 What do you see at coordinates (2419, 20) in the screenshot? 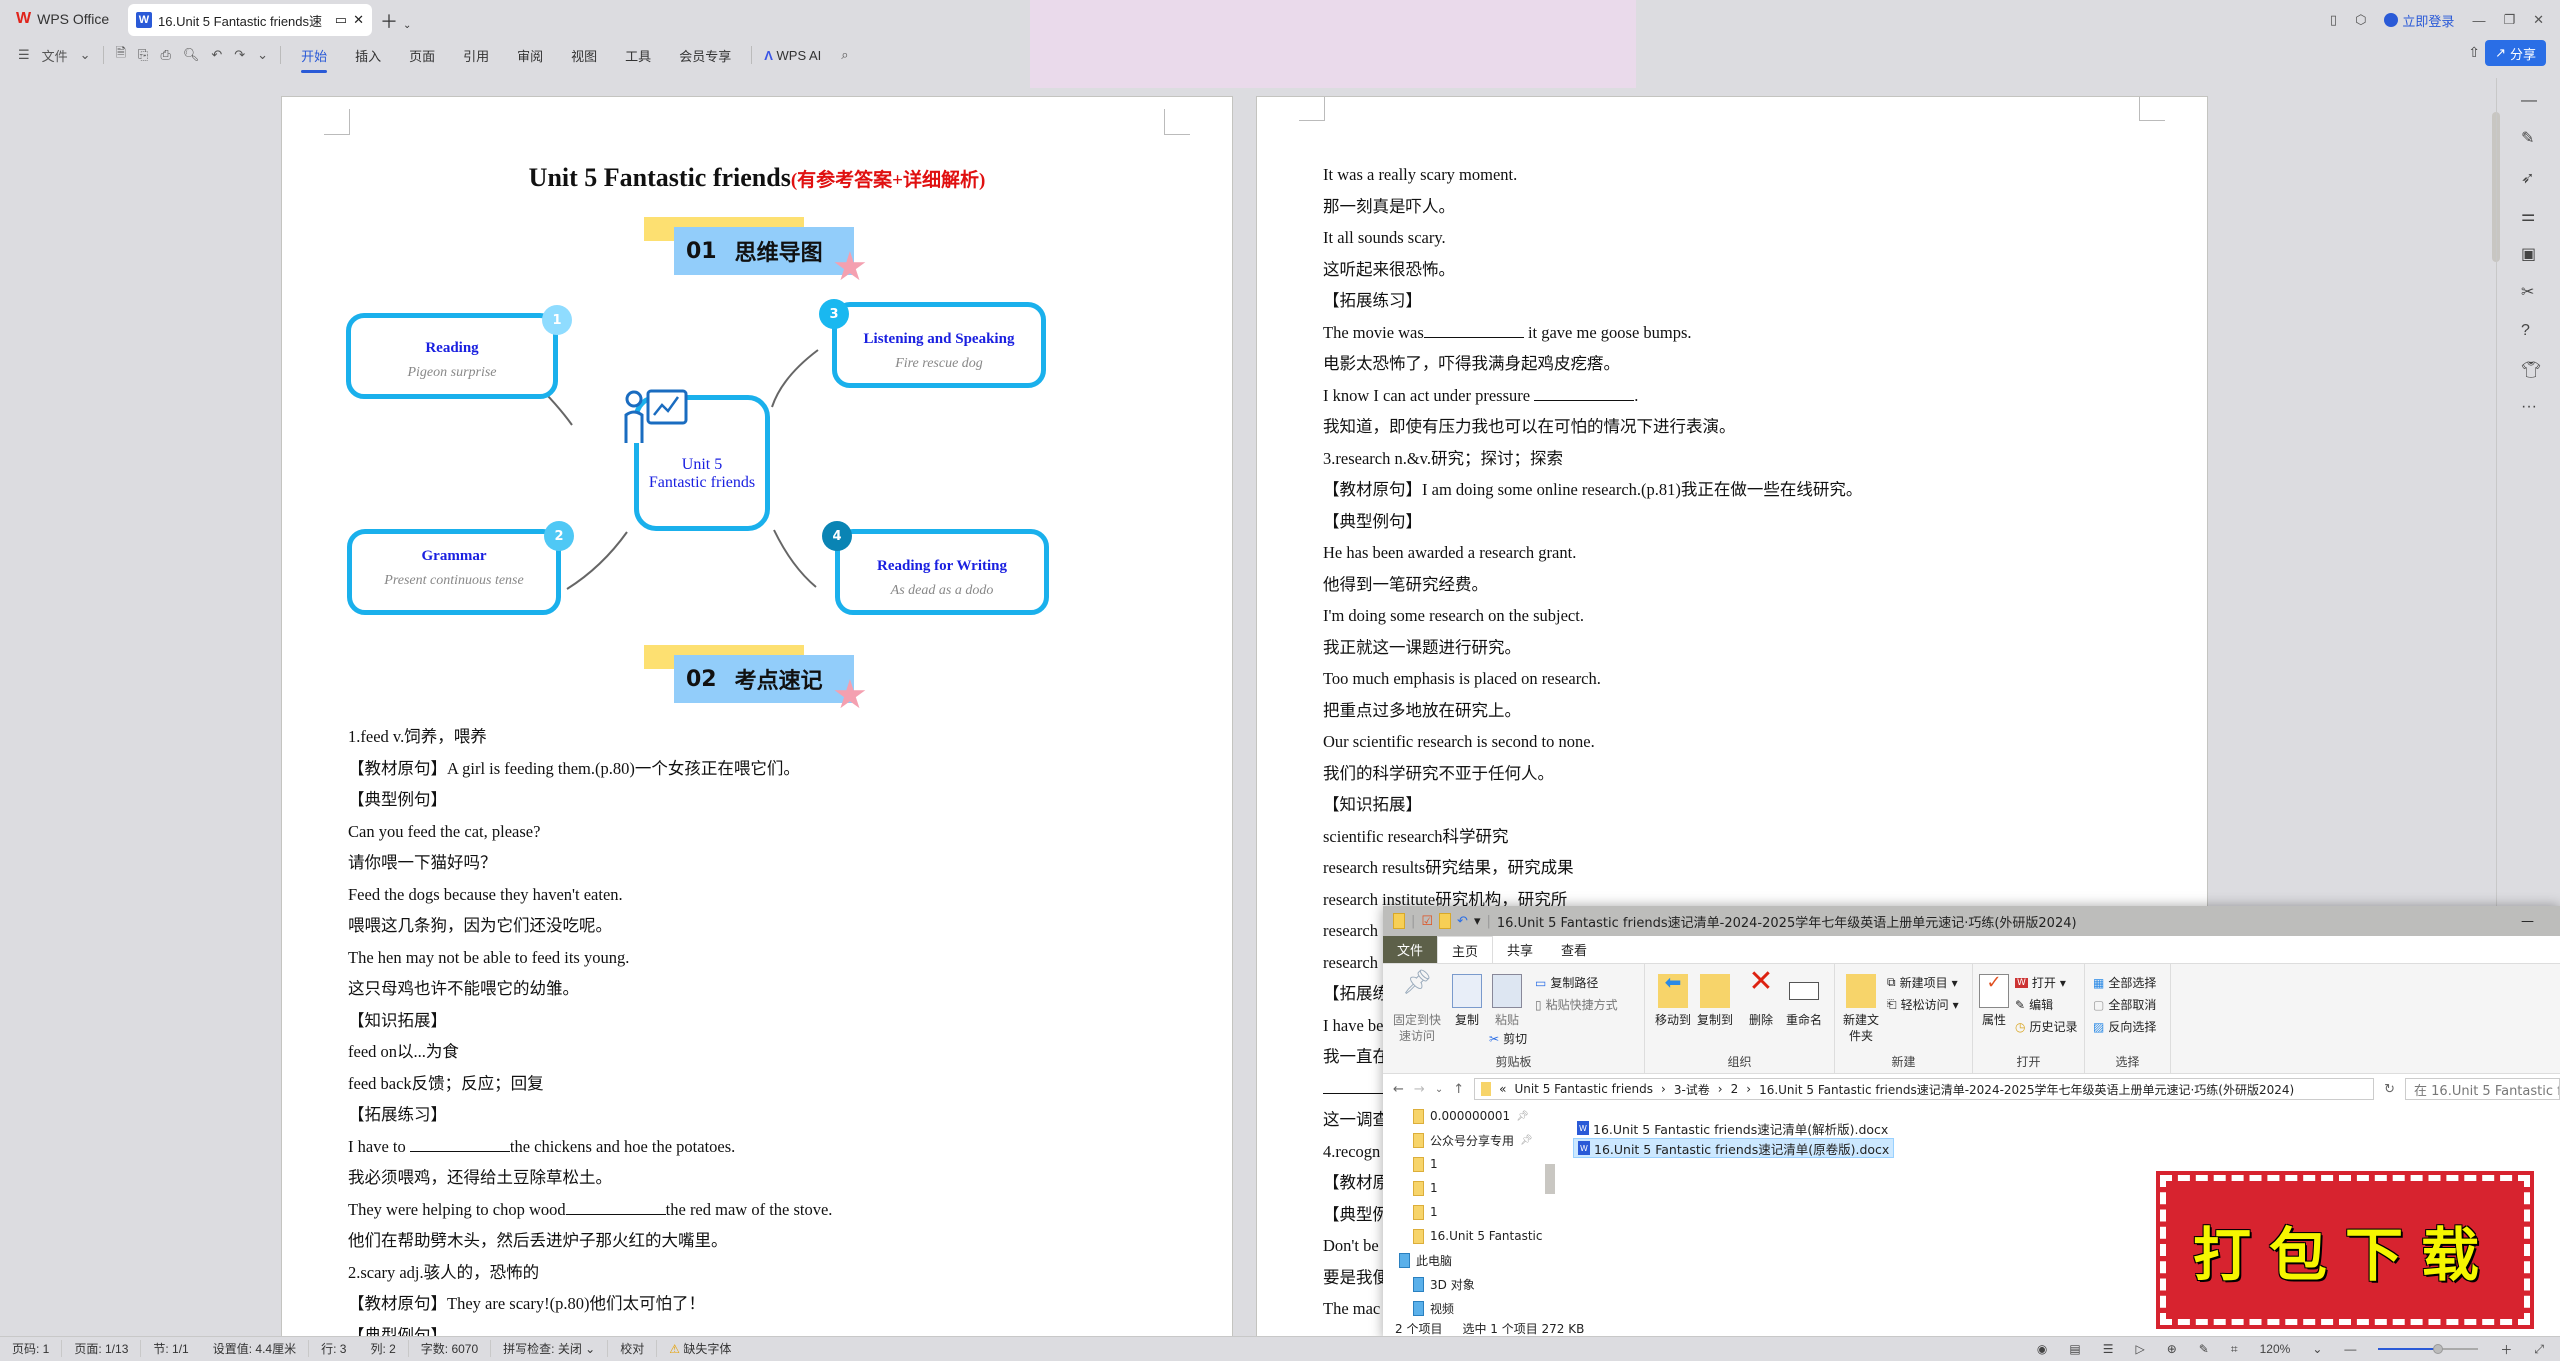
I see `login-button: 立即登录` at bounding box center [2419, 20].